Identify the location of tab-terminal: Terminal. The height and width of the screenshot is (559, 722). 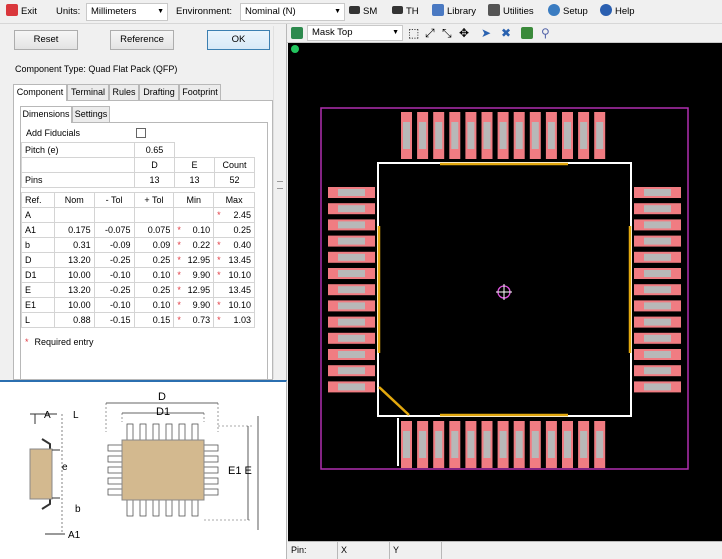
(88, 92).